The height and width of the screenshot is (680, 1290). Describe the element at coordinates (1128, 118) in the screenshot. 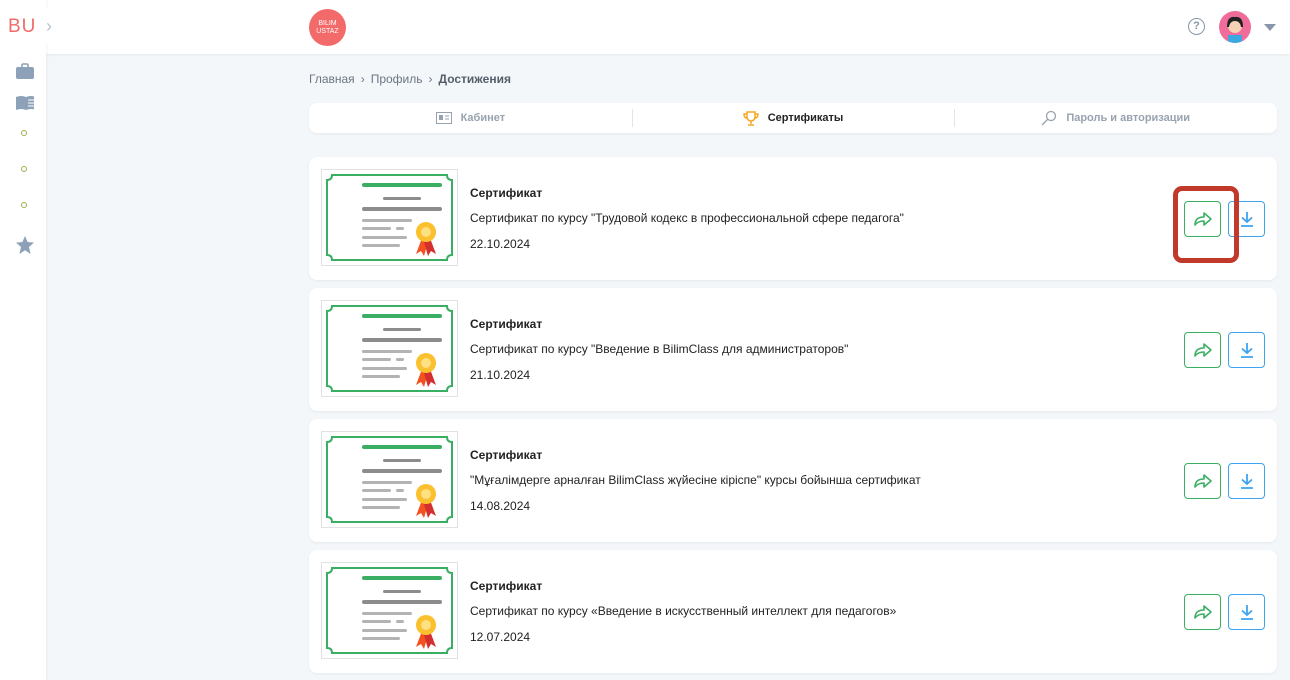

I see `tab-label: Пароль и авторизации` at that location.